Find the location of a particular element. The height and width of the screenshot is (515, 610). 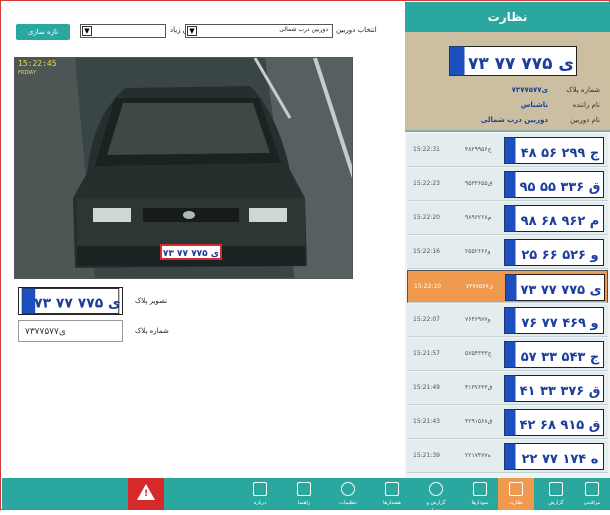

record-code: ۹۵ق۳۳۶۵۵ is located at coordinates (479, 183).